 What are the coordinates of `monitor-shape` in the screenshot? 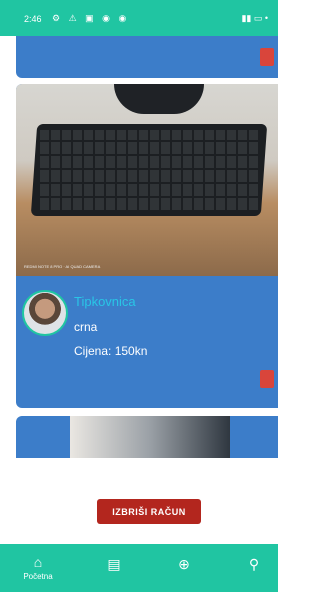 It's located at (159, 99).